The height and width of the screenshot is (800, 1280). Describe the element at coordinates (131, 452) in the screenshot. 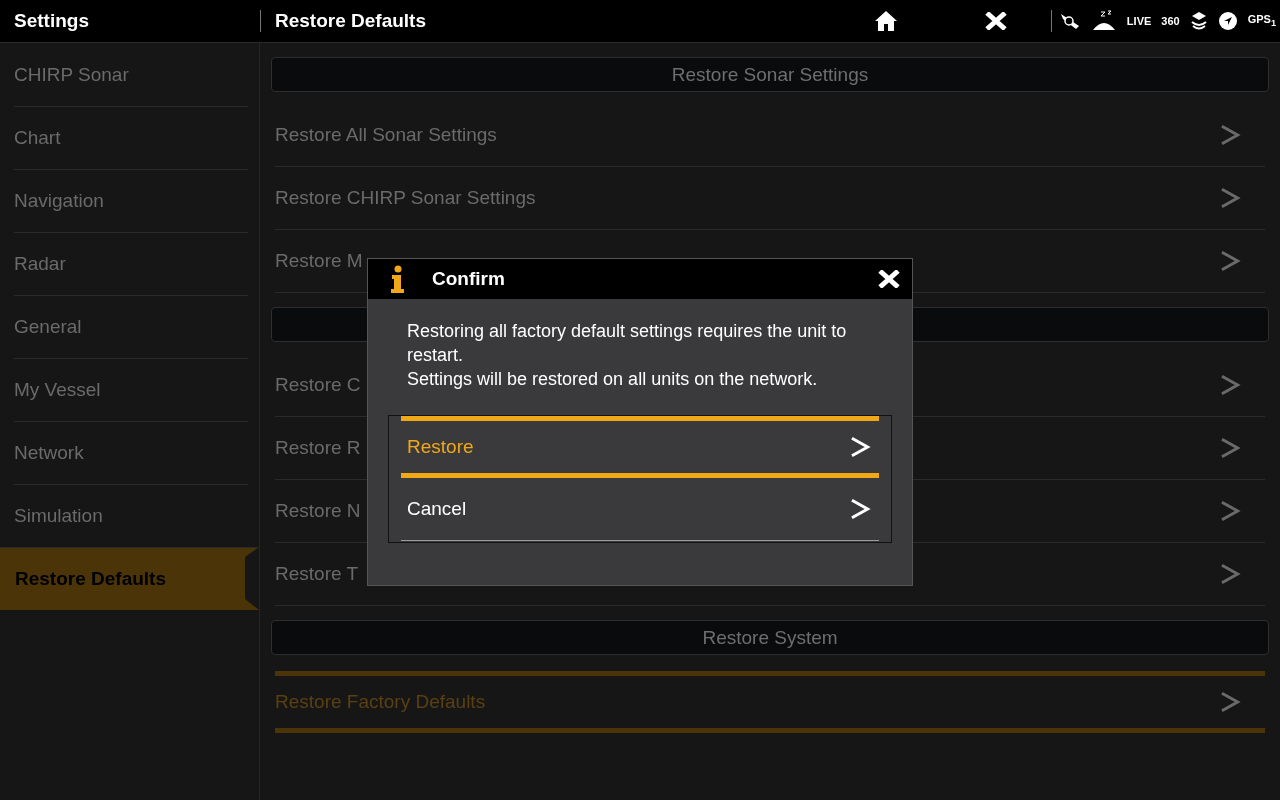

I see `sidebar-item: Network` at that location.